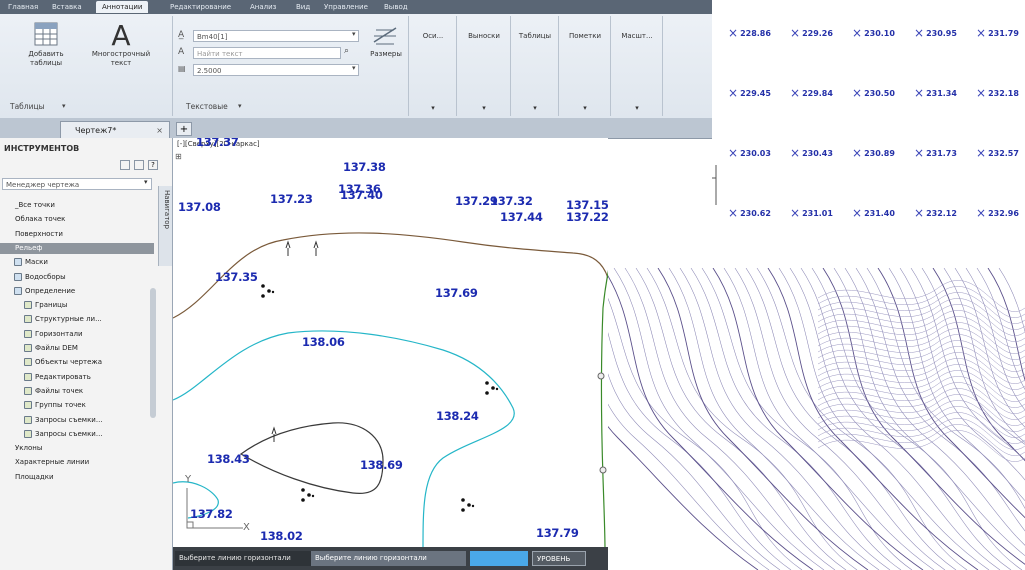 Image resolution: width=1025 pixels, height=570 pixels. I want to click on grid-point-icon: ×, so click(919, 33).